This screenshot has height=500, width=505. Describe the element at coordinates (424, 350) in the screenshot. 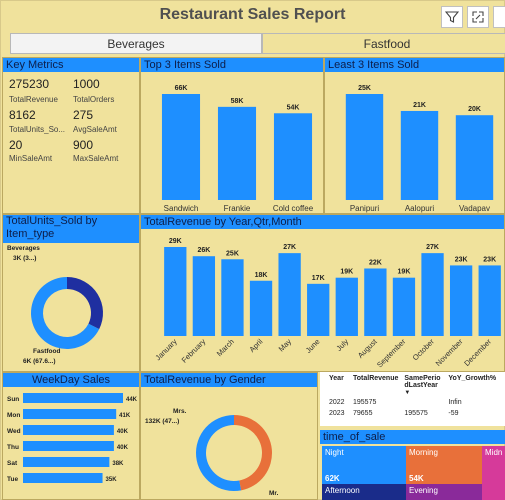

I see `axis-tick-label: October` at that location.